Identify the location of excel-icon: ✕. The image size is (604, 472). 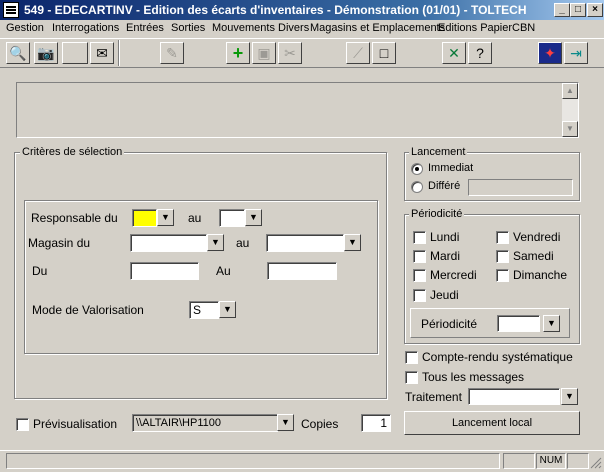
(454, 53).